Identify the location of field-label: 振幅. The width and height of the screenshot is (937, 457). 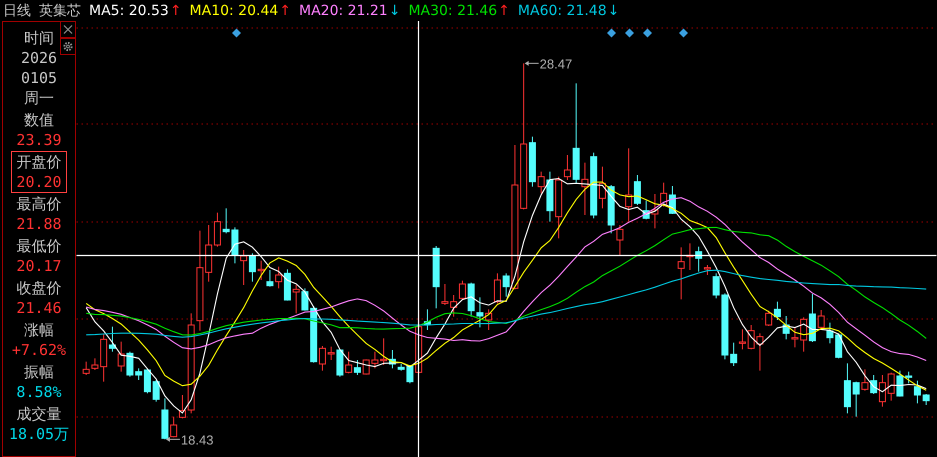
(39, 372).